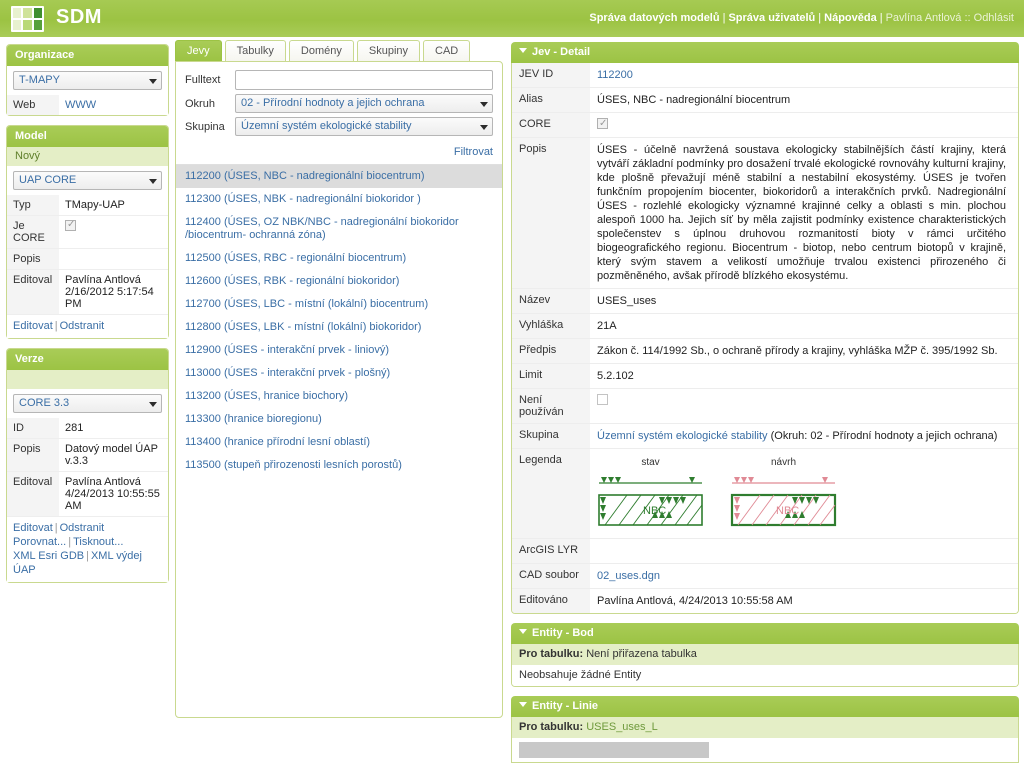 The image size is (1024, 763). I want to click on model-edit-link: Editovat, so click(33, 326).